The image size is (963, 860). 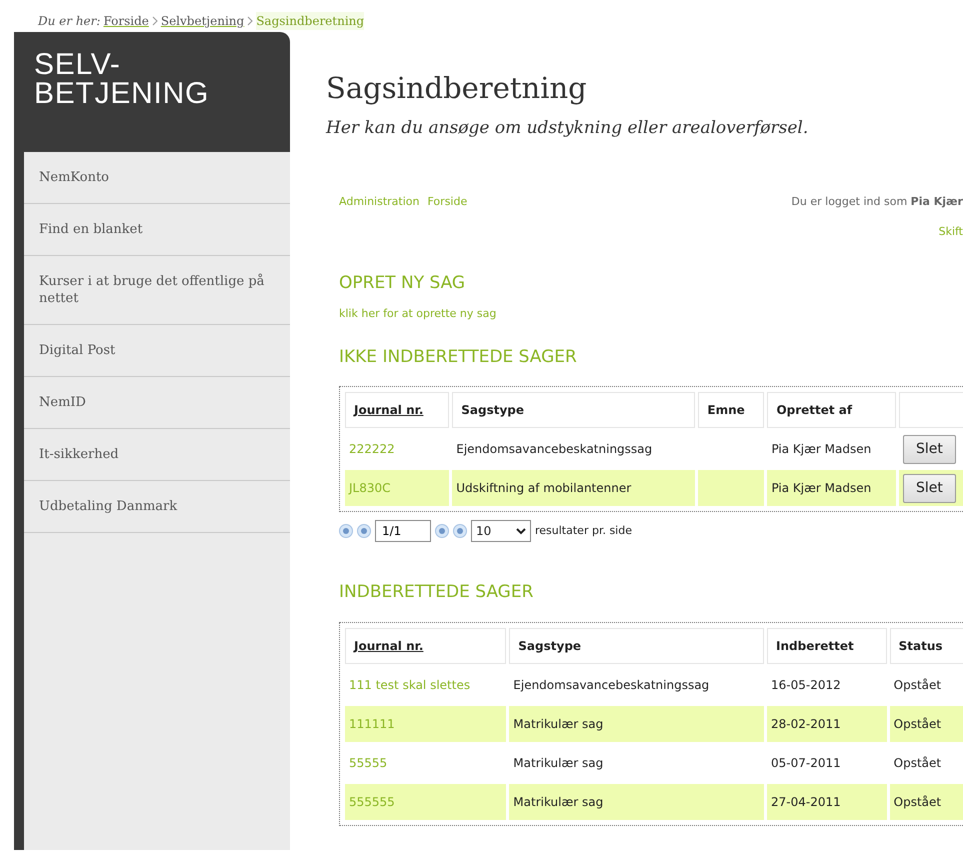 I want to click on page-field: 1/1, so click(x=403, y=531).